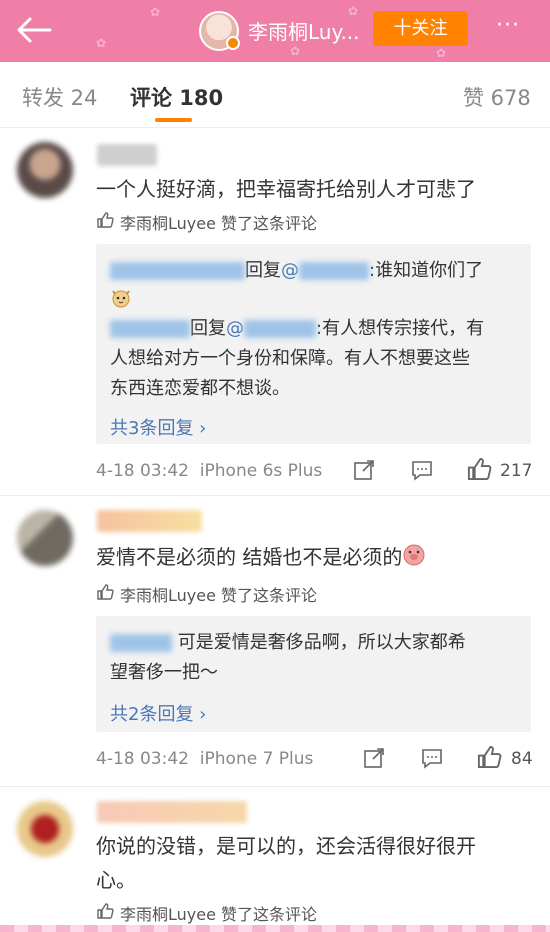 The height and width of the screenshot is (932, 550). I want to click on tab-like: 赞 678, so click(497, 97).